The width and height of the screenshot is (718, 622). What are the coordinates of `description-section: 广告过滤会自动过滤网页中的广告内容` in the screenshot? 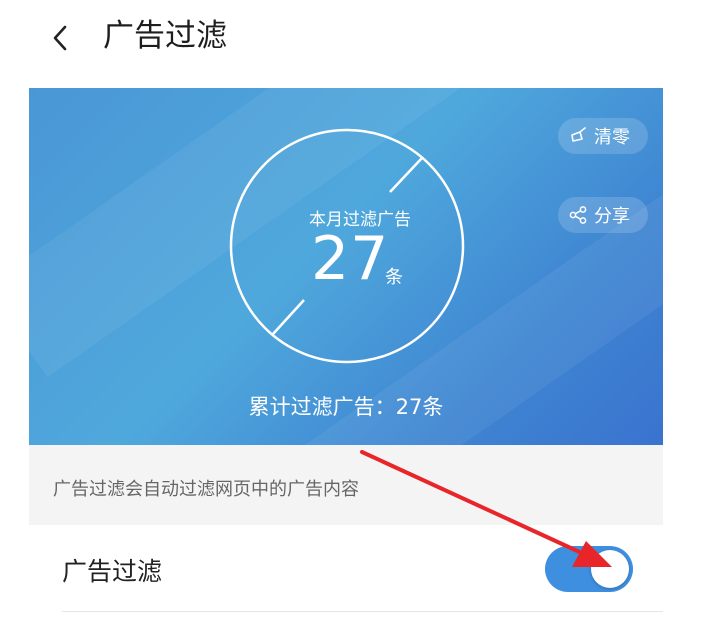 It's located at (346, 485).